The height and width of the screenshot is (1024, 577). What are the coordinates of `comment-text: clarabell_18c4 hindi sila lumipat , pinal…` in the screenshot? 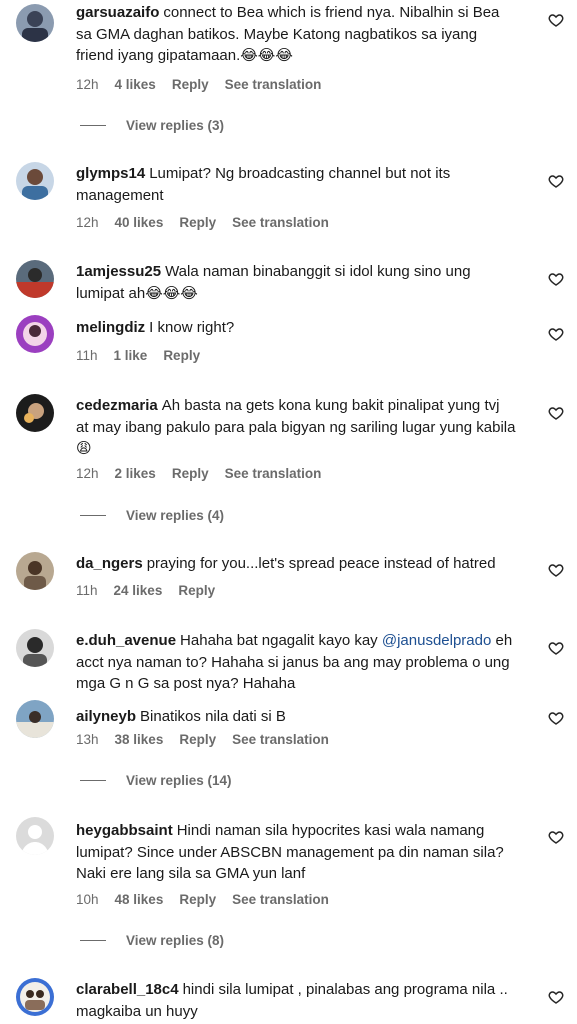 It's located at (296, 1000).